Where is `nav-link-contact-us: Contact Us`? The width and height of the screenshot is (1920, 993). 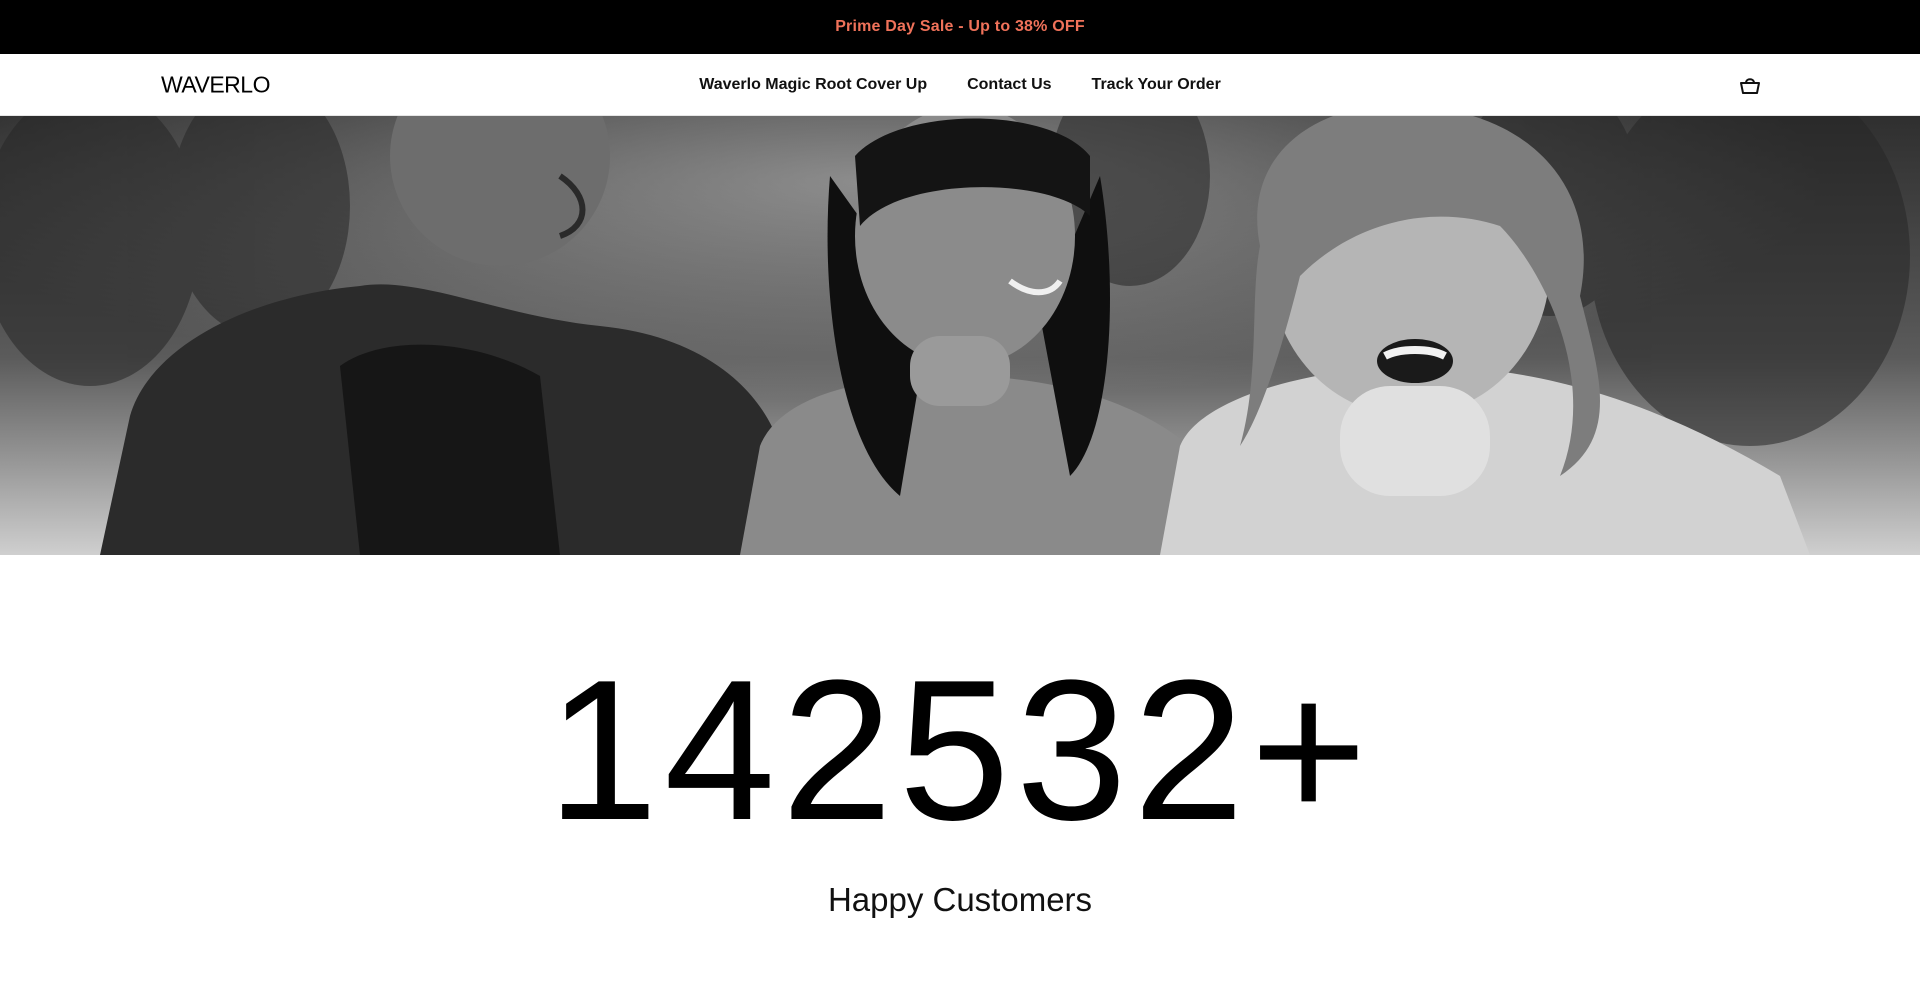 nav-link-contact-us: Contact Us is located at coordinates (1009, 85).